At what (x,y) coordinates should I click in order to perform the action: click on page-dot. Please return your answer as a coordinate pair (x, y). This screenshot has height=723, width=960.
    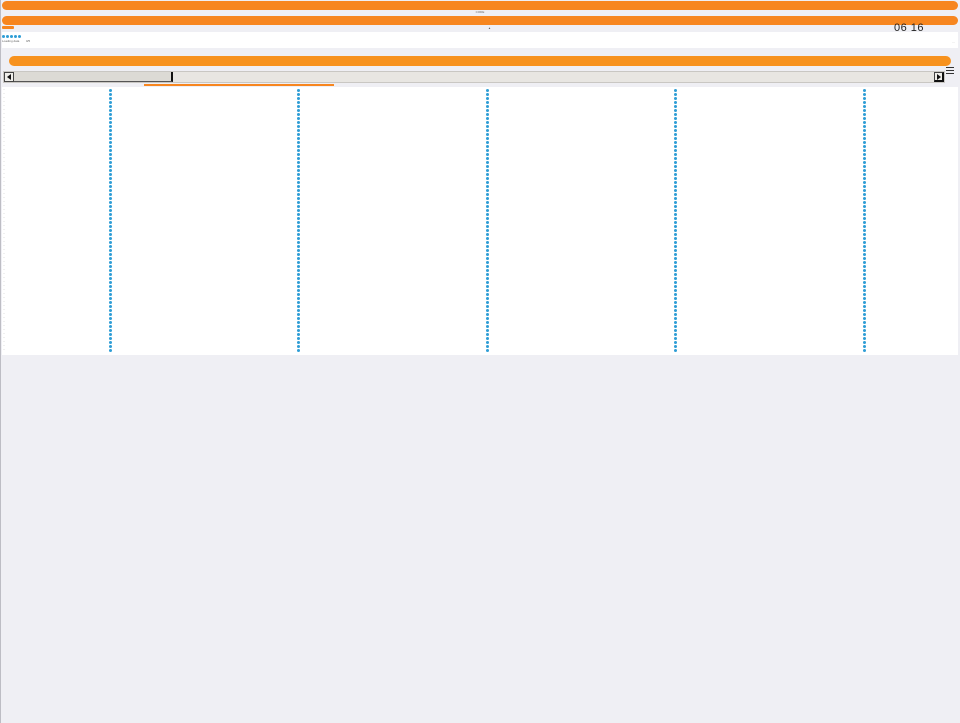
    Looking at the image, I should click on (15, 36).